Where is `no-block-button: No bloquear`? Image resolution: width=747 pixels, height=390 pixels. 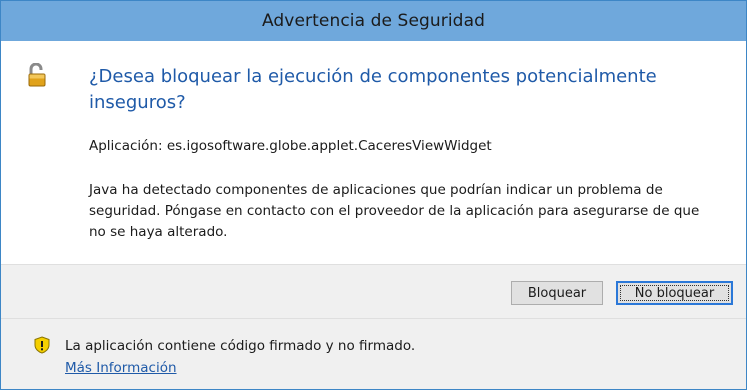 no-block-button: No bloquear is located at coordinates (674, 293).